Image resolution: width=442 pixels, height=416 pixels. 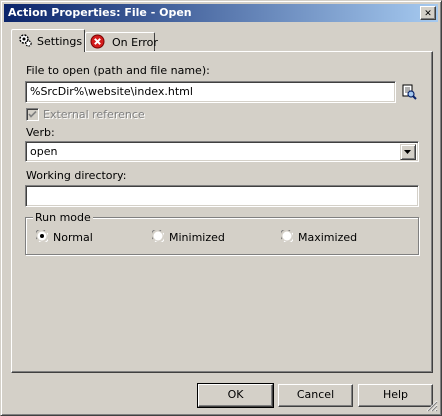 I want to click on verb-dropdown-button, so click(x=408, y=152).